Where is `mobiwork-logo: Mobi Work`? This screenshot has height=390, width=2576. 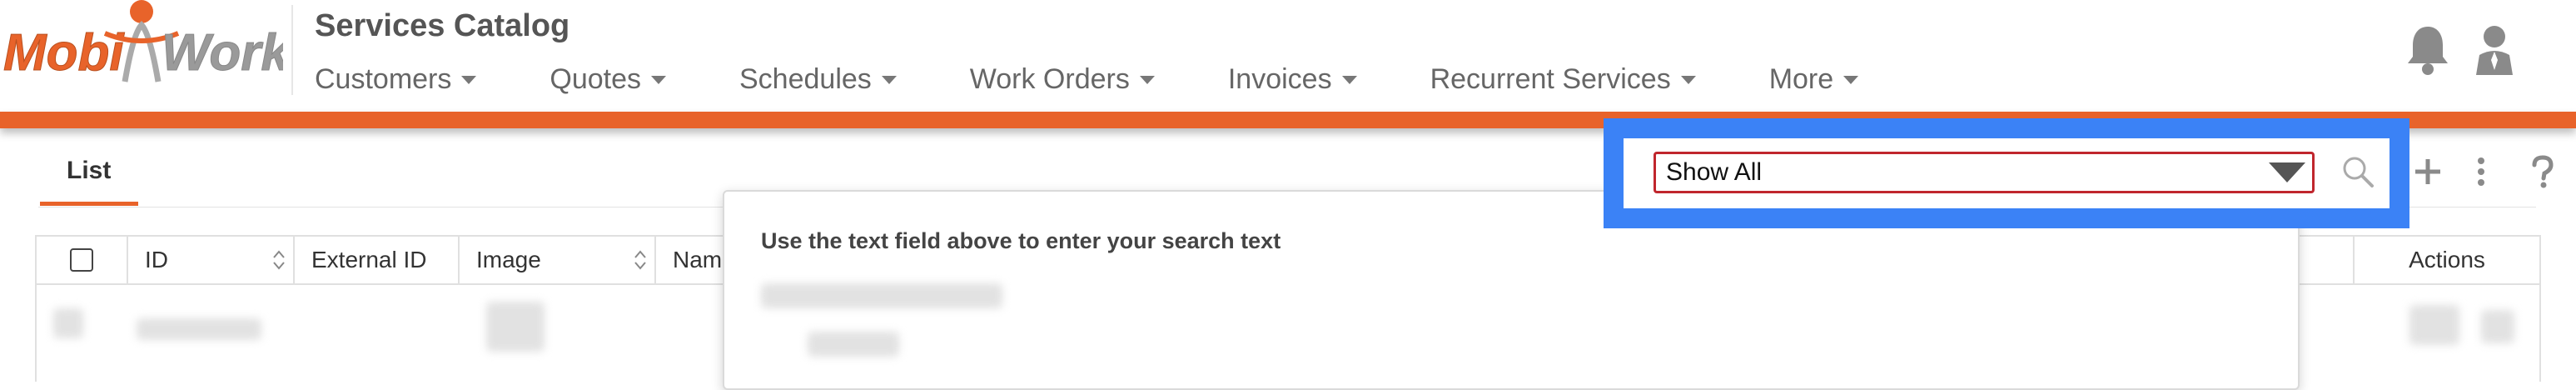
mobiwork-logo: Mobi Work is located at coordinates (146, 49).